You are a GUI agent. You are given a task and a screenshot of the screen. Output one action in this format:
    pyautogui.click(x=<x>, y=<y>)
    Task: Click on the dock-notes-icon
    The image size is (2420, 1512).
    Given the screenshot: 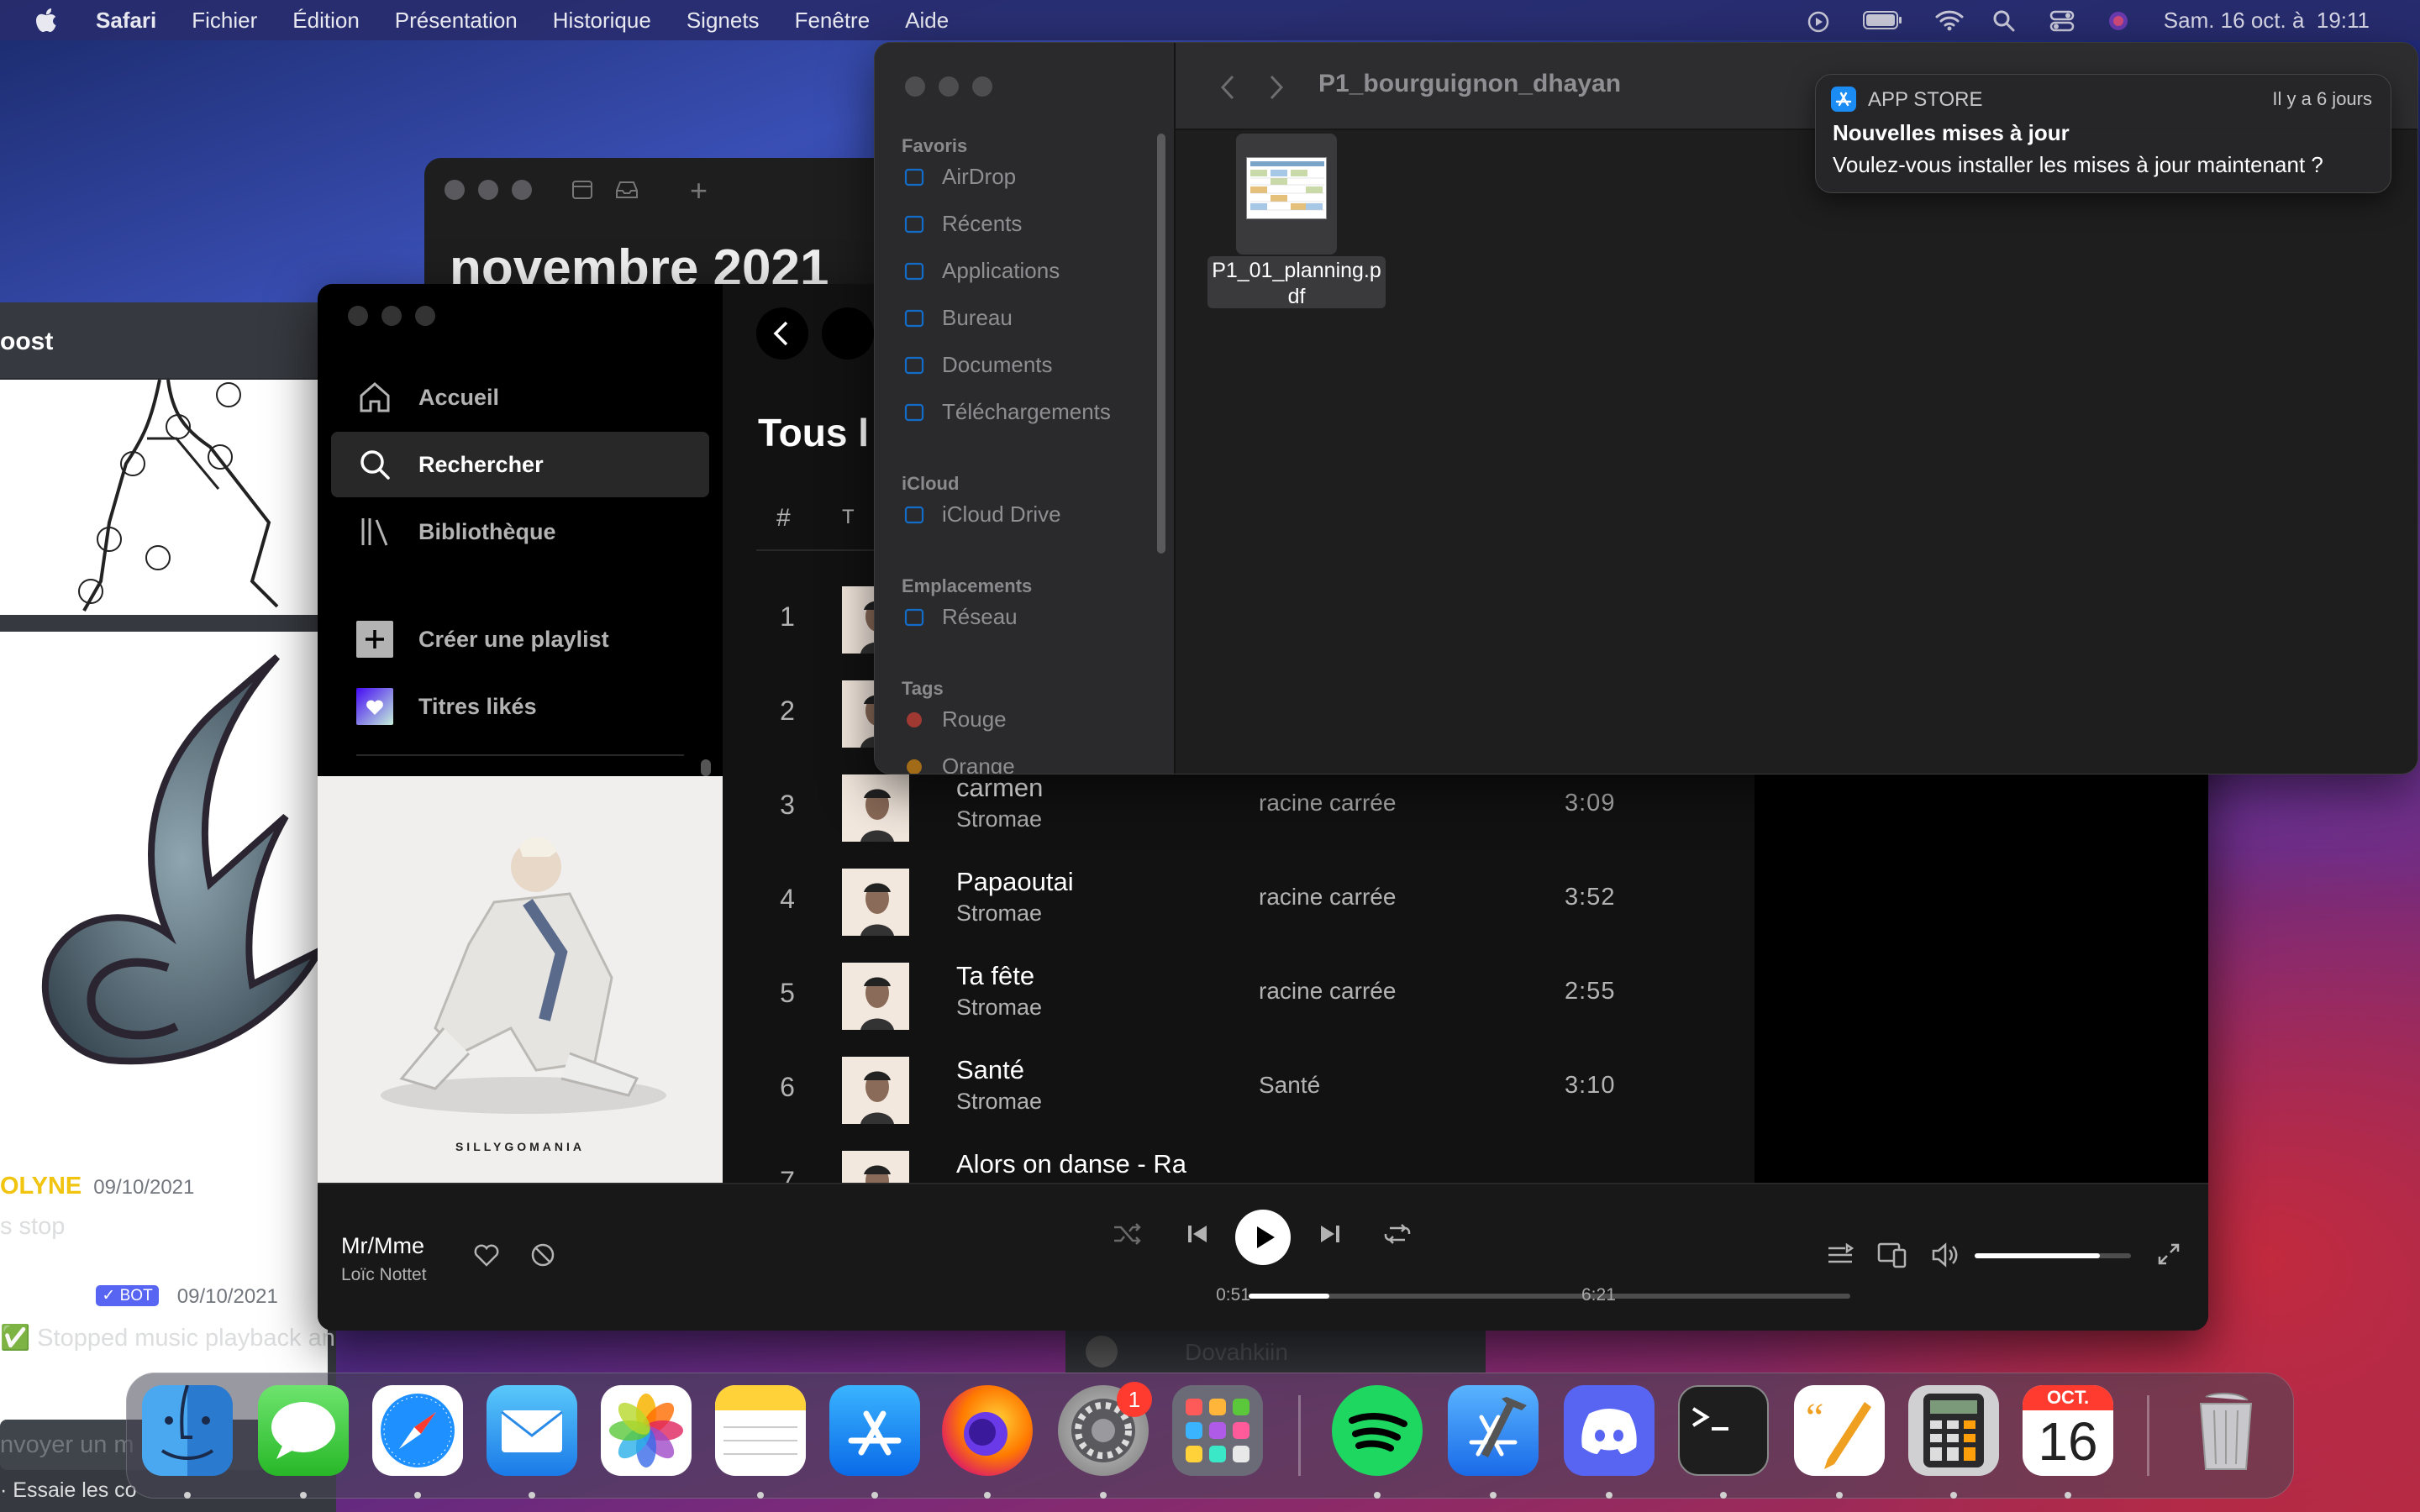 What is the action you would take?
    pyautogui.click(x=761, y=1430)
    